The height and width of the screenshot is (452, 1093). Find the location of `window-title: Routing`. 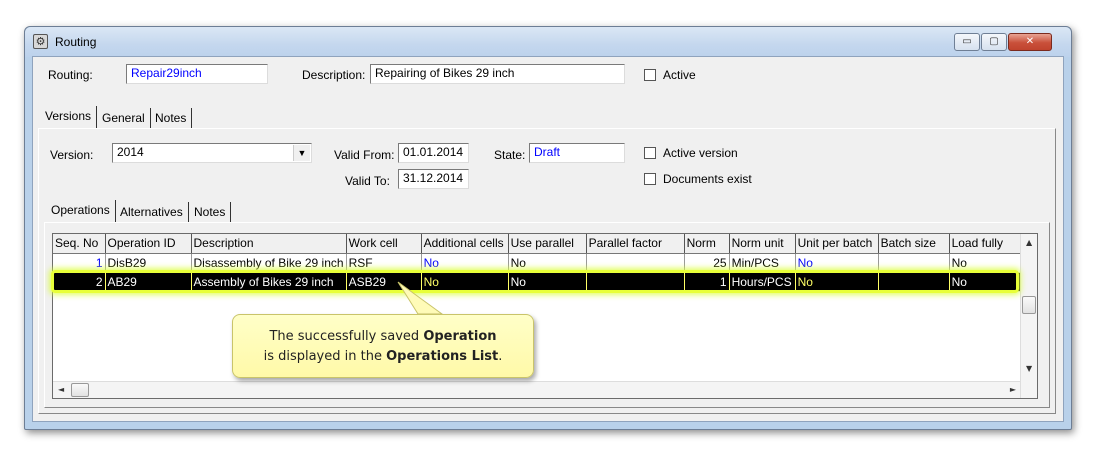

window-title: Routing is located at coordinates (76, 42).